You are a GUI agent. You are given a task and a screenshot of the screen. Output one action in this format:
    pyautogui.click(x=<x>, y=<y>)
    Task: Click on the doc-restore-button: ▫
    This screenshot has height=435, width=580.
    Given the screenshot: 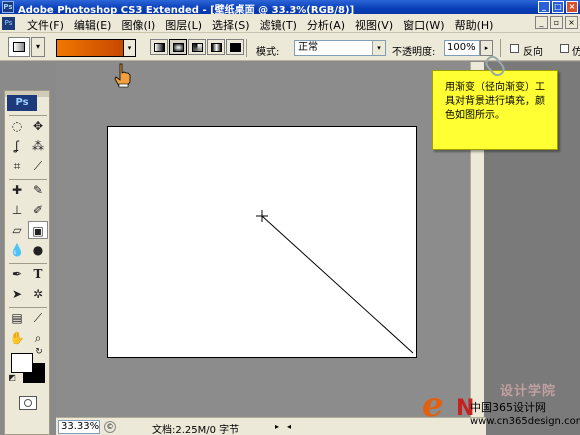 What is the action you would take?
    pyautogui.click(x=556, y=22)
    